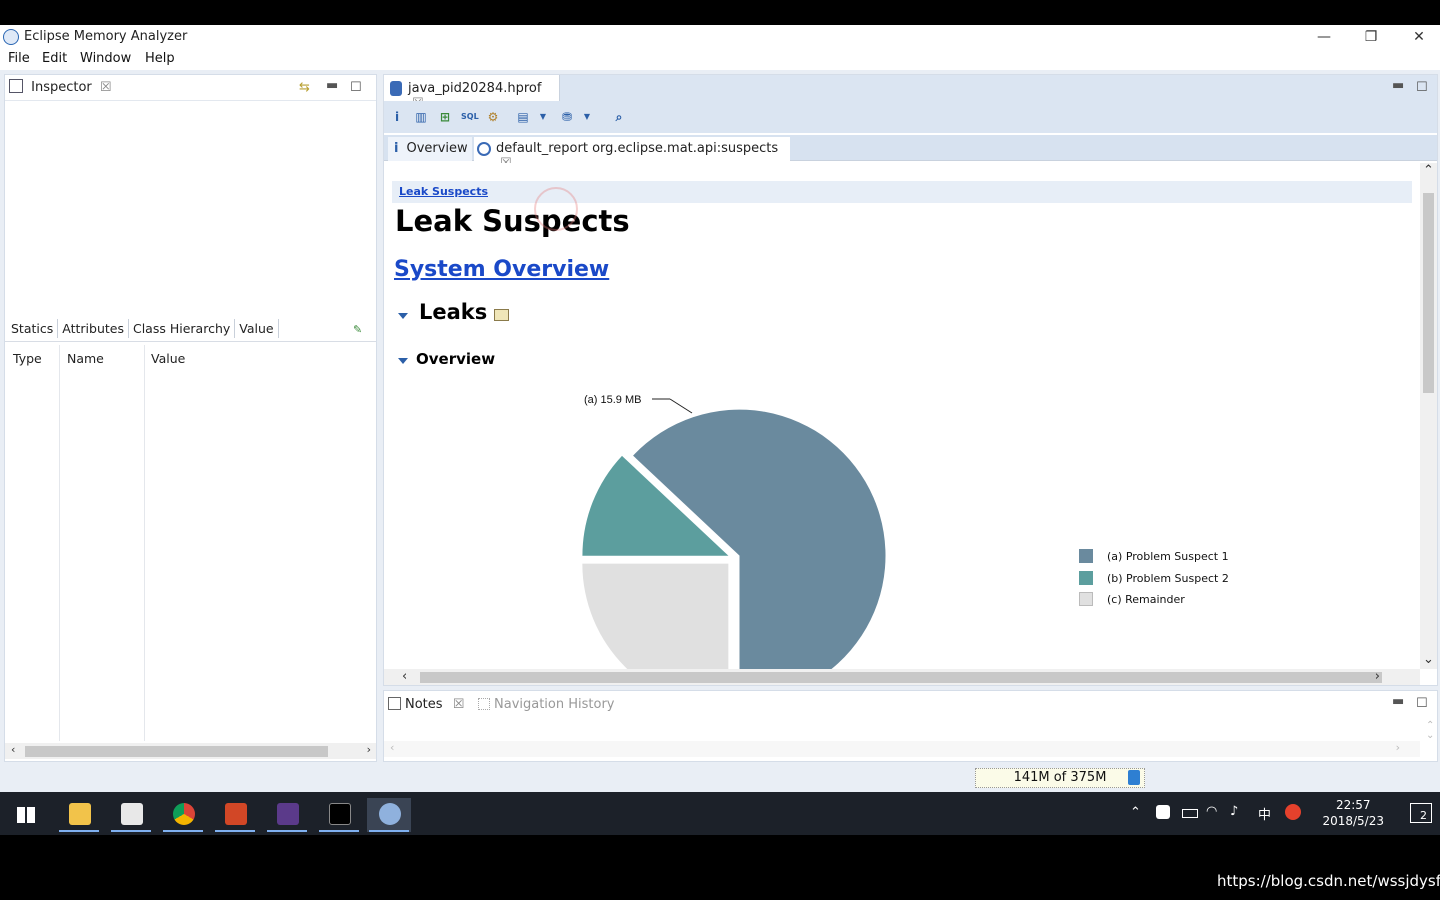 This screenshot has height=900, width=1440. What do you see at coordinates (1135, 812) in the screenshot?
I see `show-hidden-icons-icon: ⌃` at bounding box center [1135, 812].